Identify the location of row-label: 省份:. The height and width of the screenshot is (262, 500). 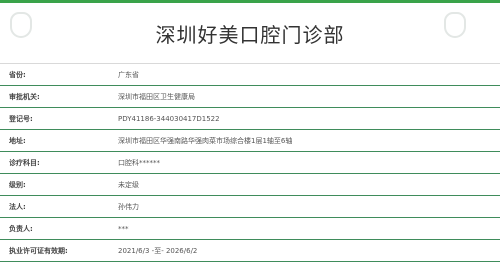
(17, 75).